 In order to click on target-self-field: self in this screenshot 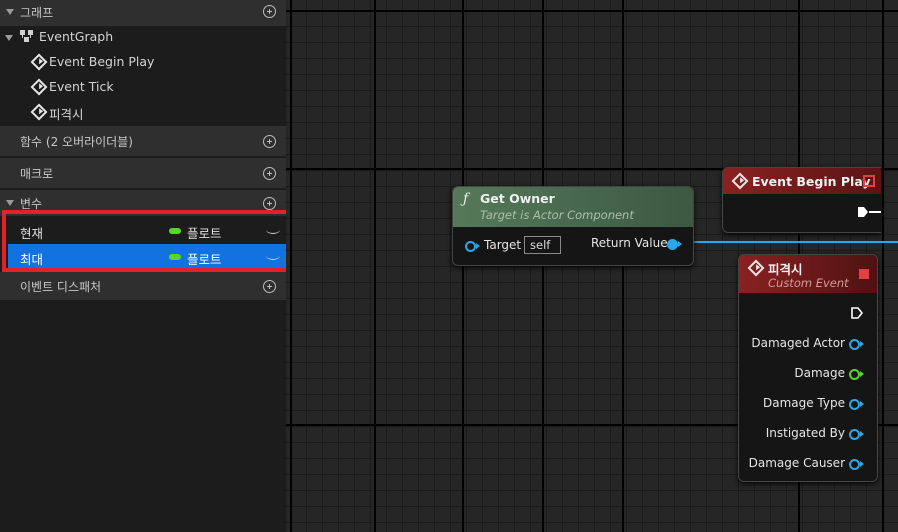, I will do `click(542, 245)`.